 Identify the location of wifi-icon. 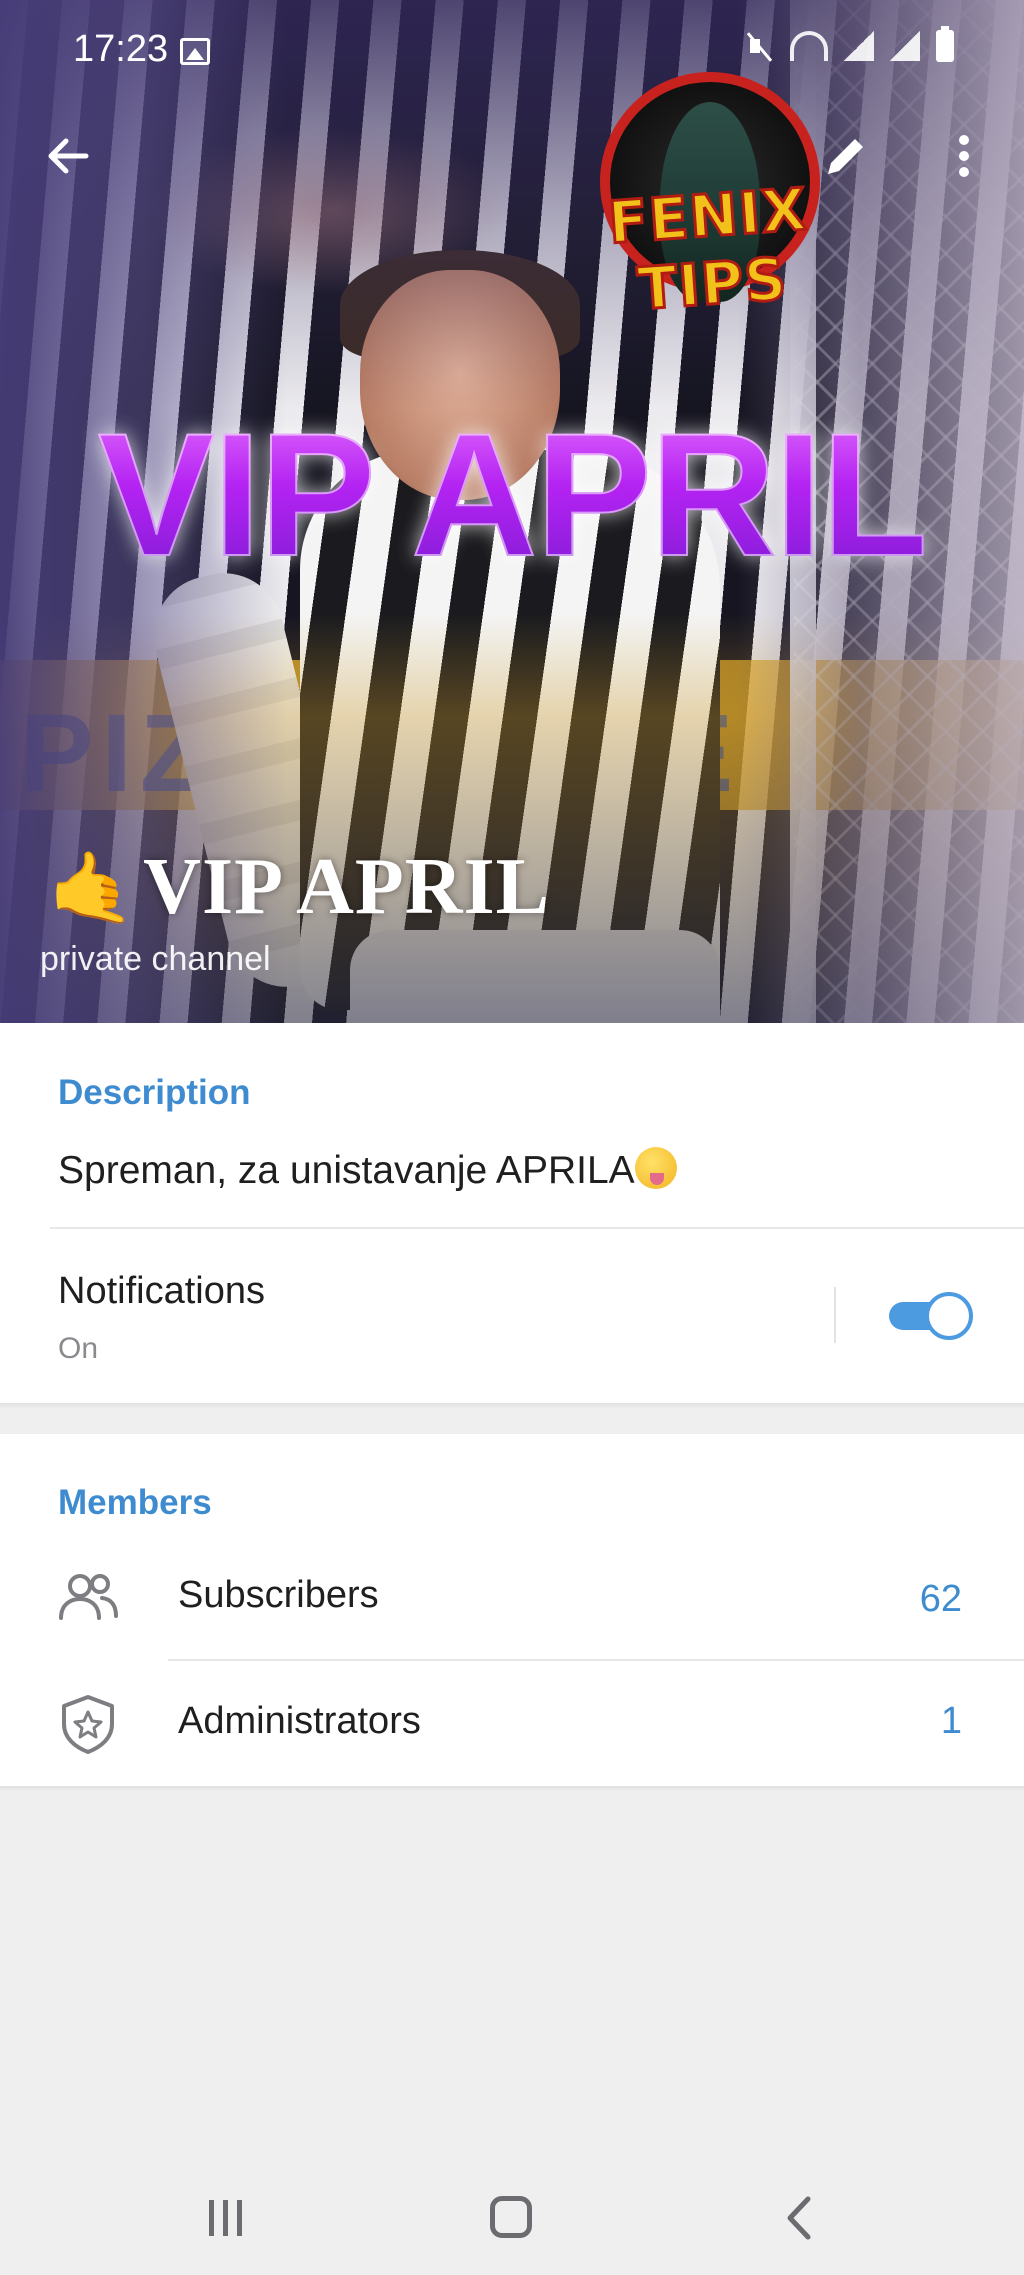
(809, 46).